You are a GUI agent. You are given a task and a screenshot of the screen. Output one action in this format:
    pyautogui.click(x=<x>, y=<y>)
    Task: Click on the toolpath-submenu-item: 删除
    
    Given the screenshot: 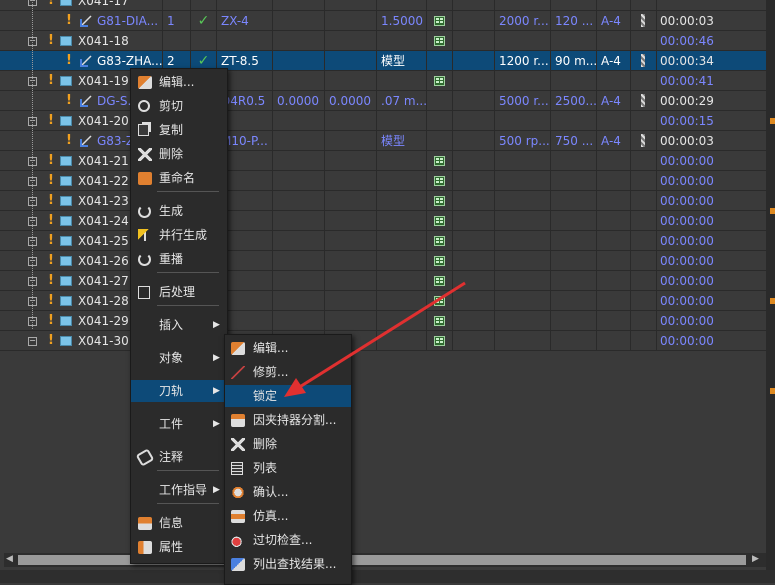 What is the action you would take?
    pyautogui.click(x=288, y=444)
    